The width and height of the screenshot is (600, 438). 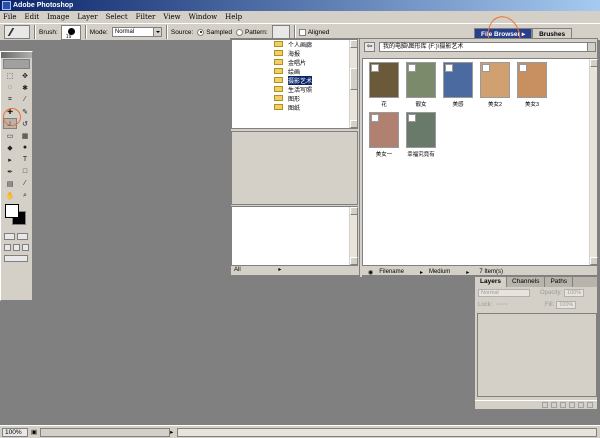 What do you see at coordinates (302, 32) in the screenshot?
I see `aligned-checkbox` at bounding box center [302, 32].